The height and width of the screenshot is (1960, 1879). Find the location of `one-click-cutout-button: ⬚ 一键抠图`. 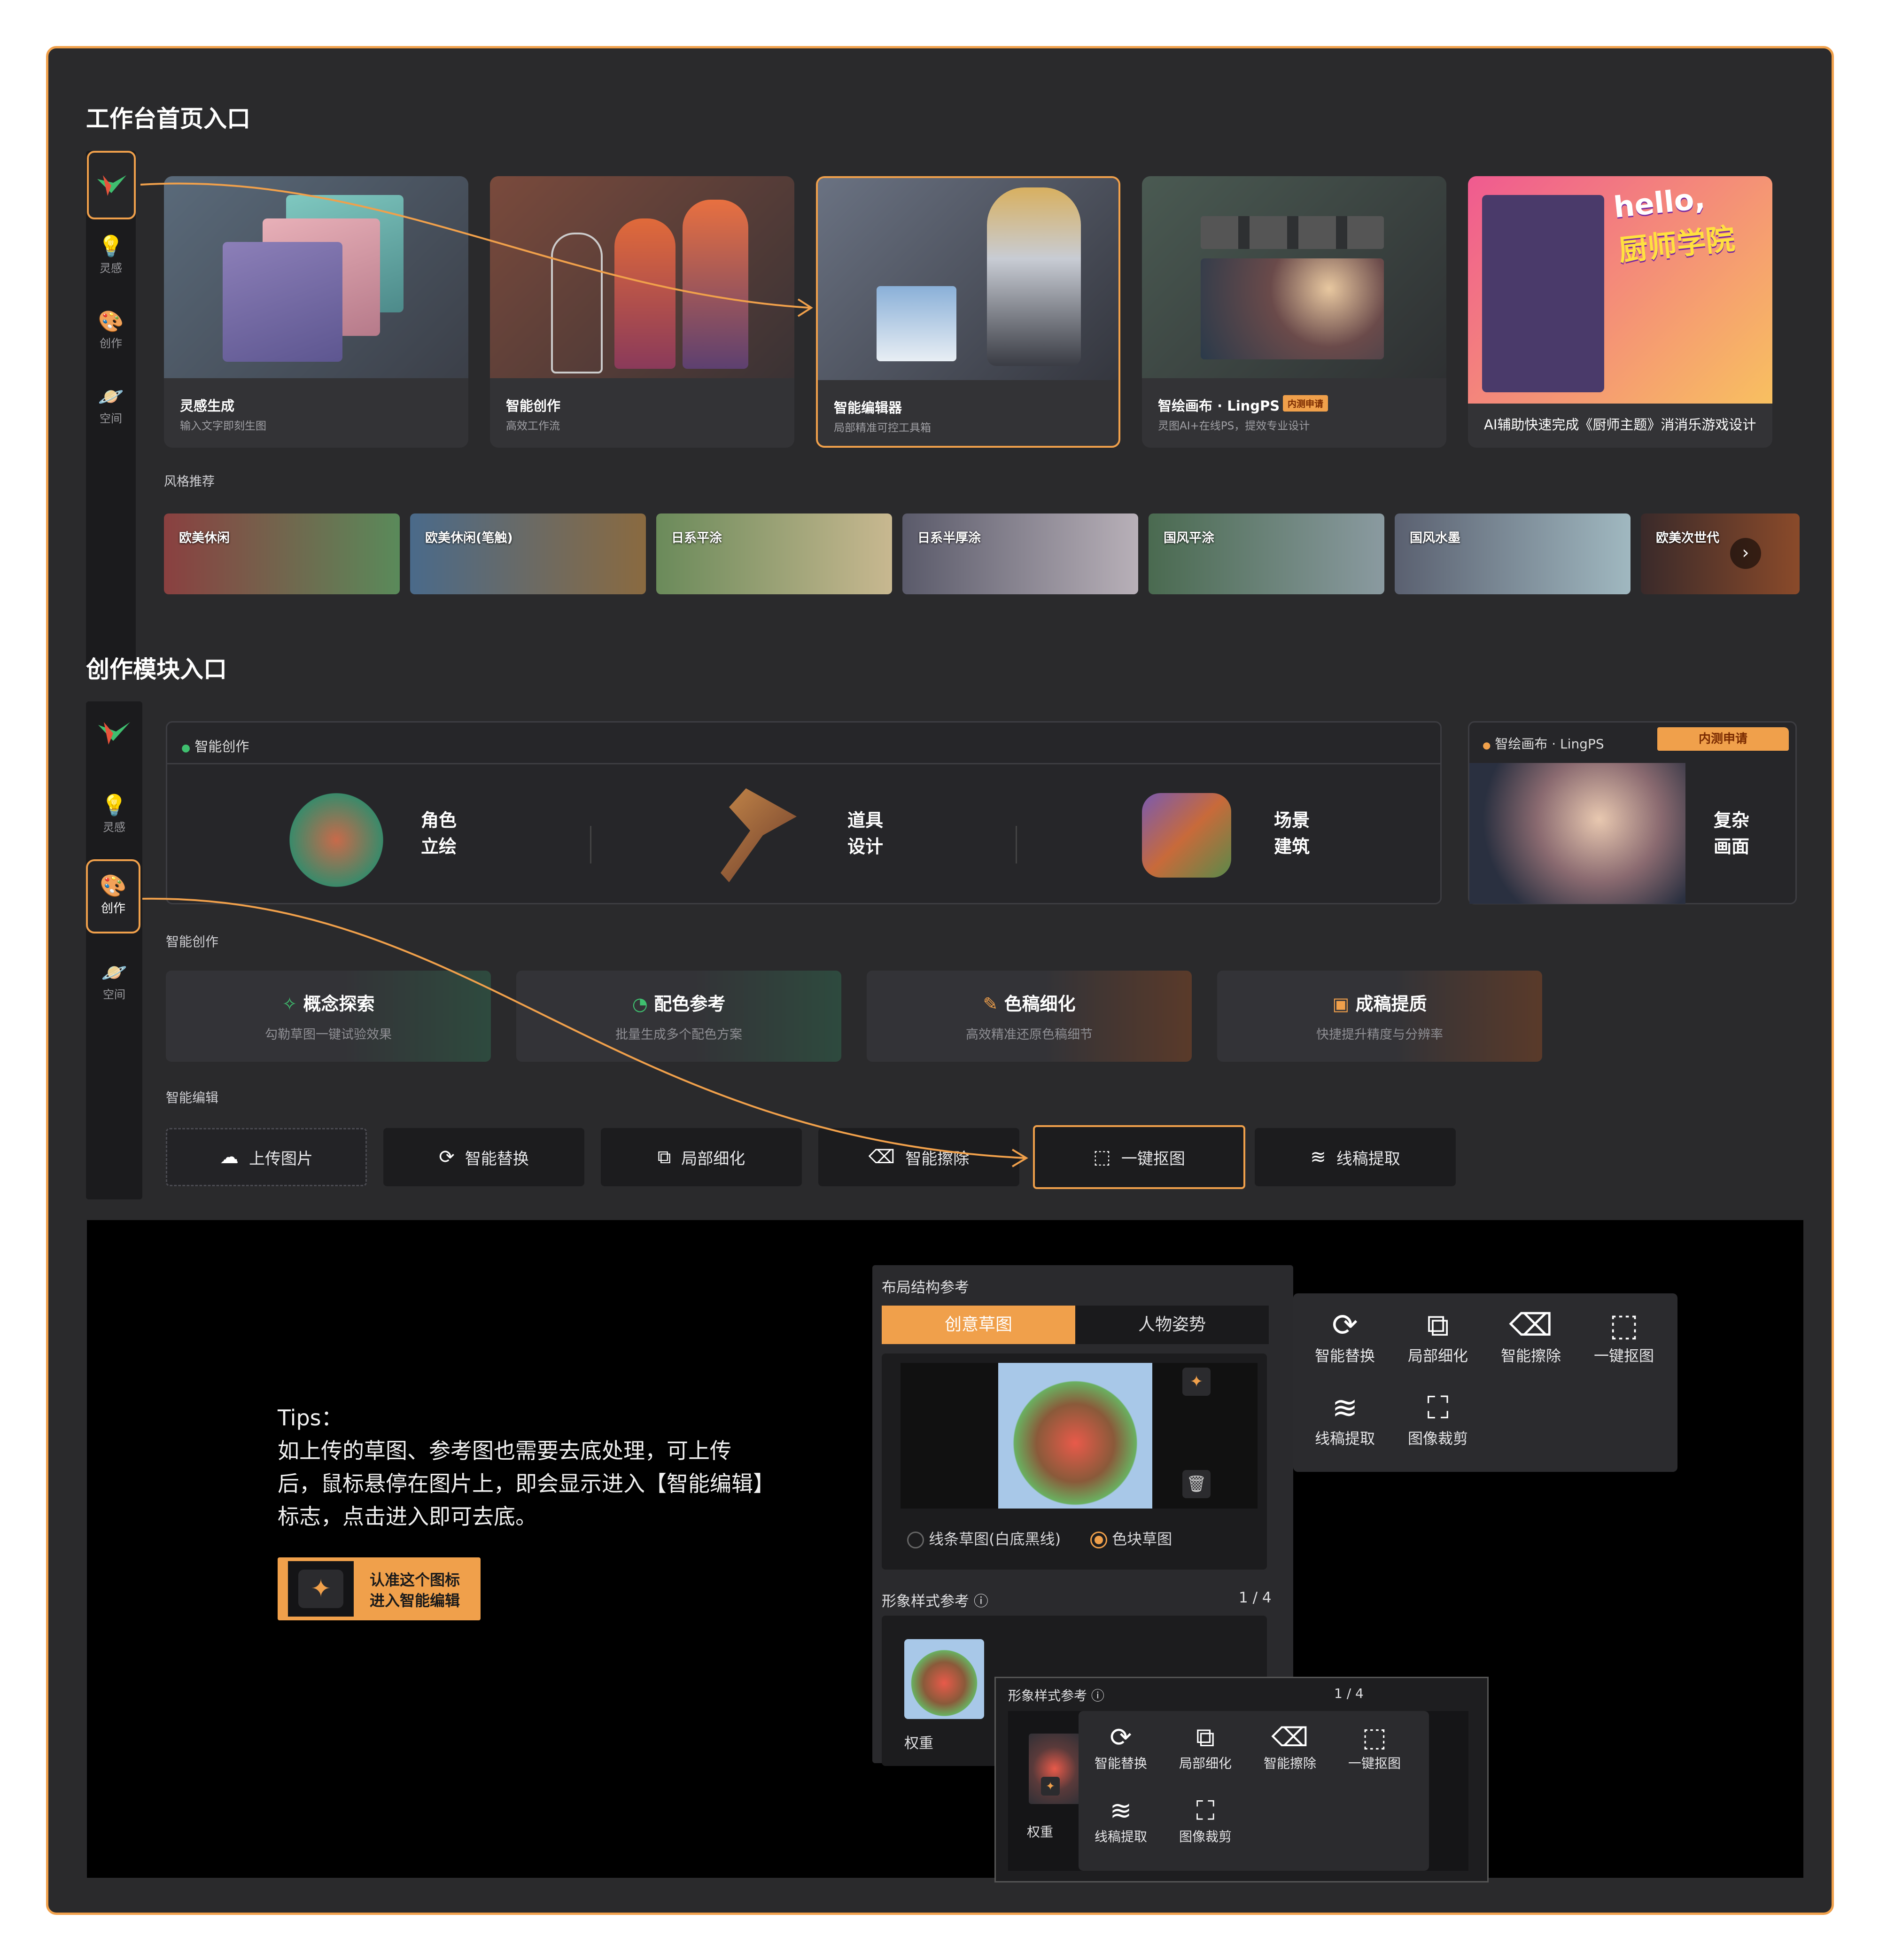

one-click-cutout-button: ⬚ 一键抠图 is located at coordinates (1139, 1157).